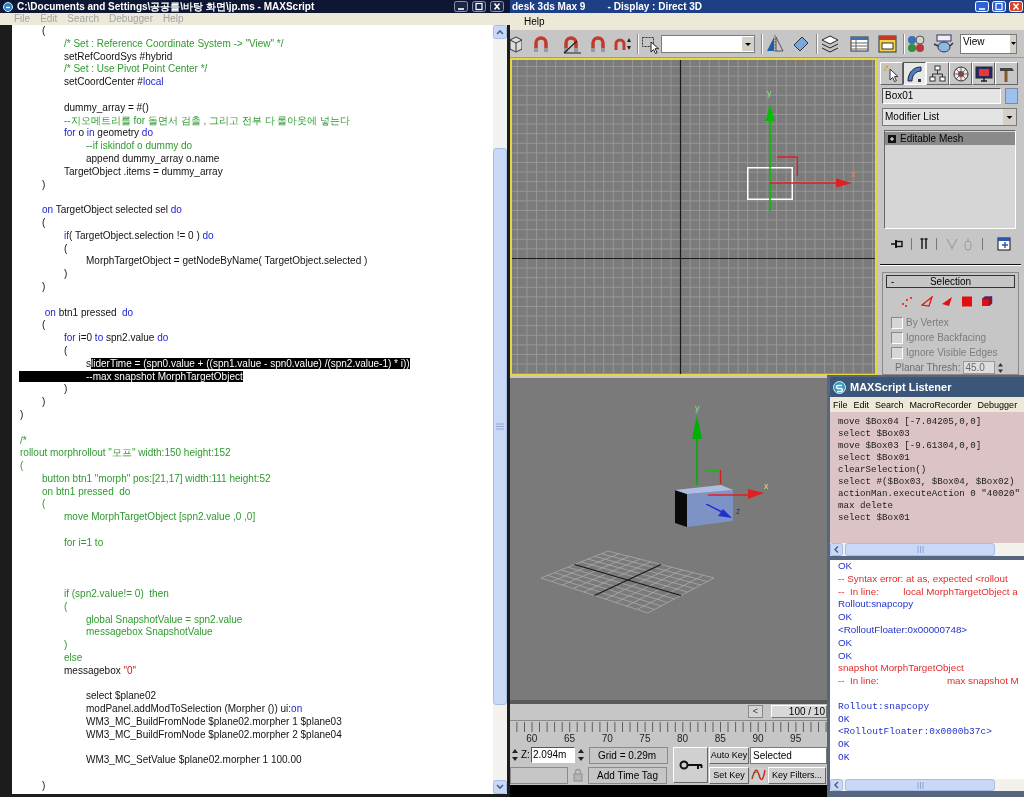  What do you see at coordinates (729, 755) in the screenshot?
I see `auto-key-button: Auto Key` at bounding box center [729, 755].